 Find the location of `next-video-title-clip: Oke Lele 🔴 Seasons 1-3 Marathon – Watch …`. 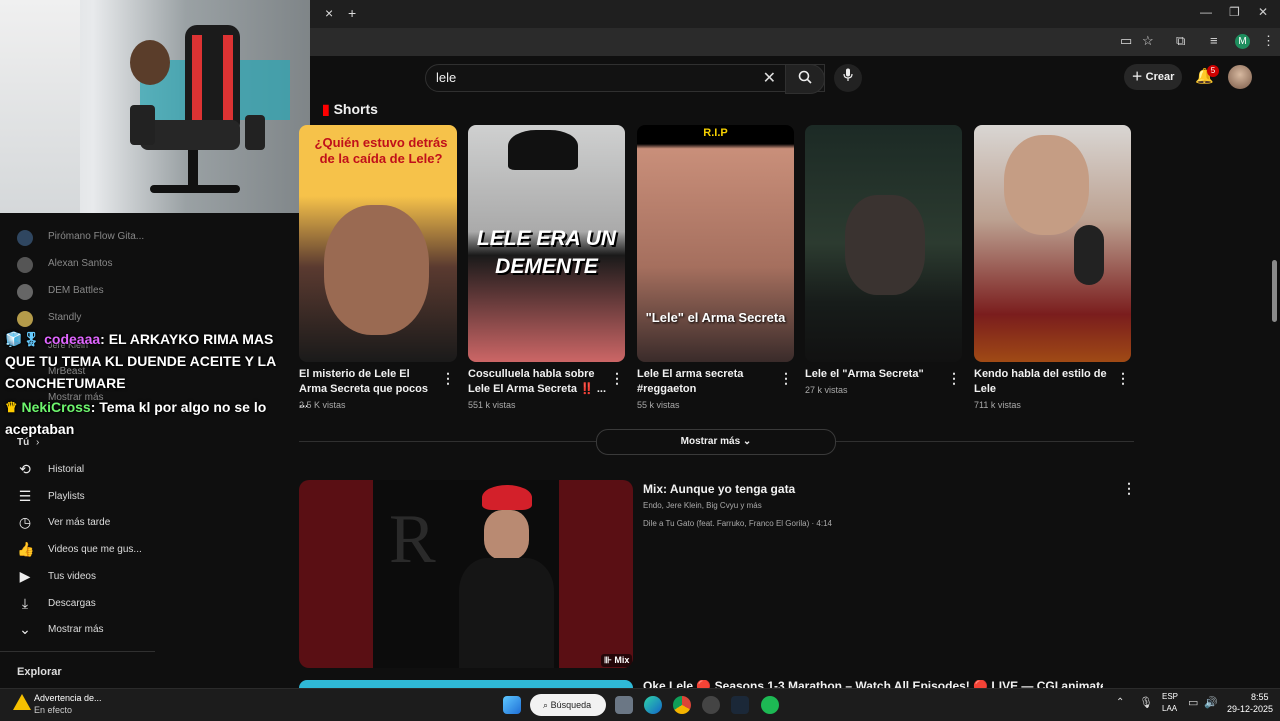

next-video-title-clip: Oke Lele 🔴 Seasons 1-3 Marathon – Watch … is located at coordinates (873, 684).